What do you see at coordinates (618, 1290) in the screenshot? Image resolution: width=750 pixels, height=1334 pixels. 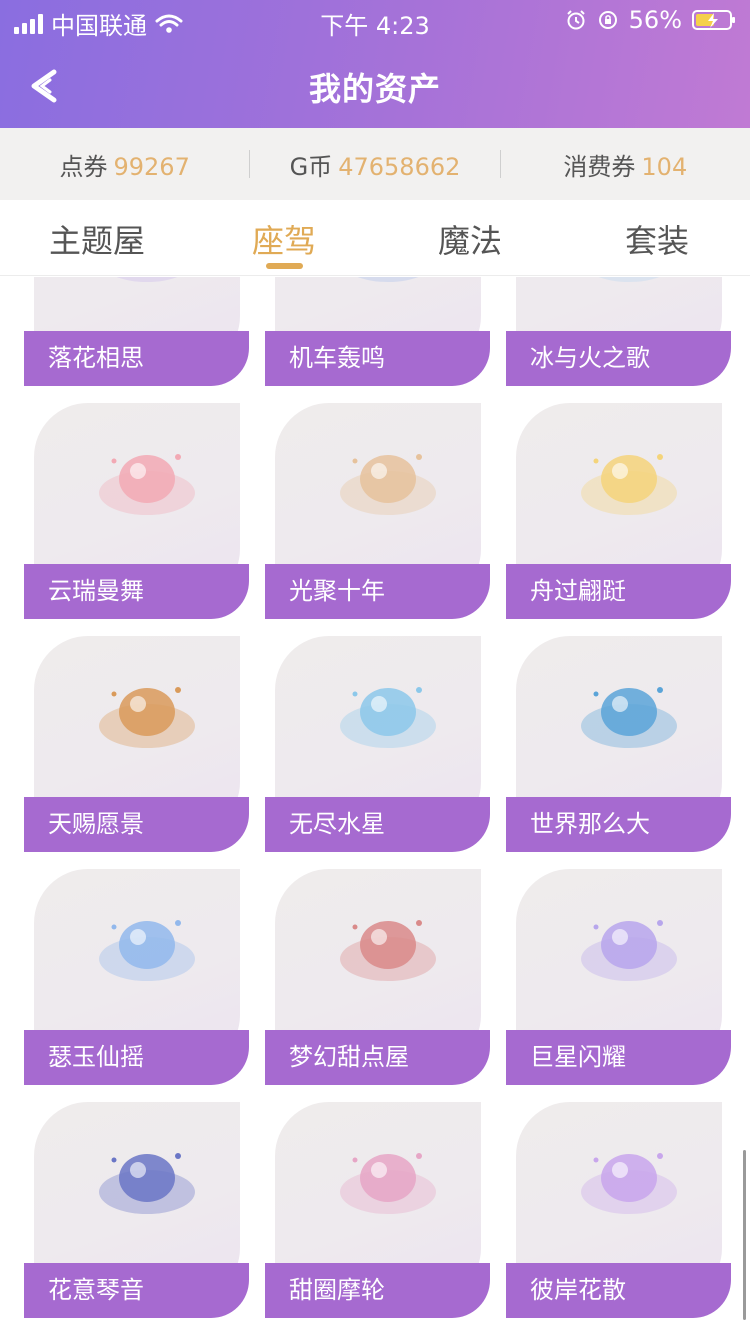 I see `item-name: 彼岸花散` at bounding box center [618, 1290].